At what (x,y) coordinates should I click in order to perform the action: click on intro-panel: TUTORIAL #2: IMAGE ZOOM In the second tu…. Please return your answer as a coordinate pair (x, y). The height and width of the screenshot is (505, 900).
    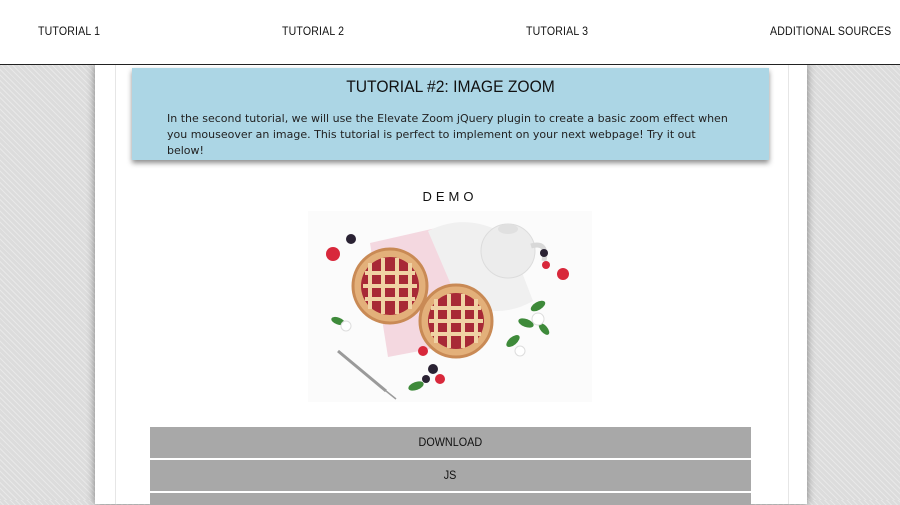
    Looking at the image, I should click on (450, 114).